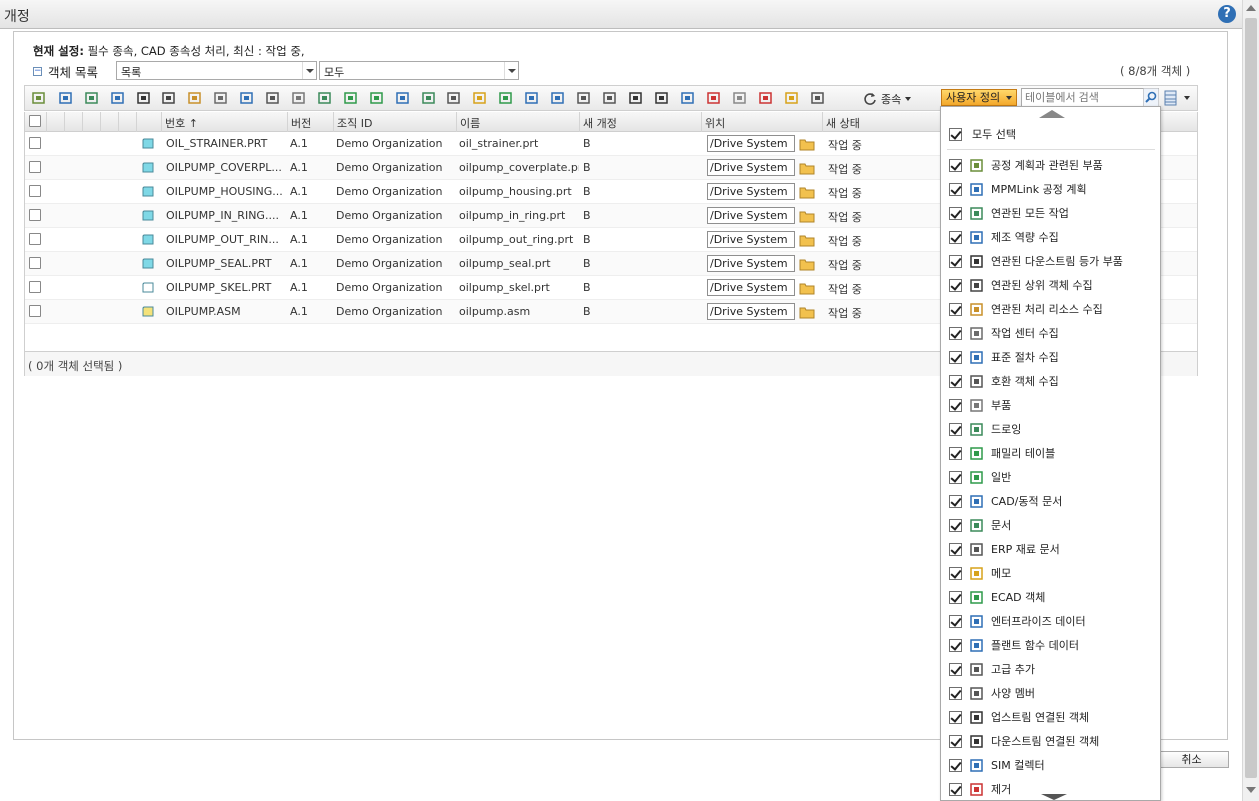 This screenshot has height=801, width=1259. What do you see at coordinates (1054, 797) in the screenshot?
I see `scroll-down-arrow-icon` at bounding box center [1054, 797].